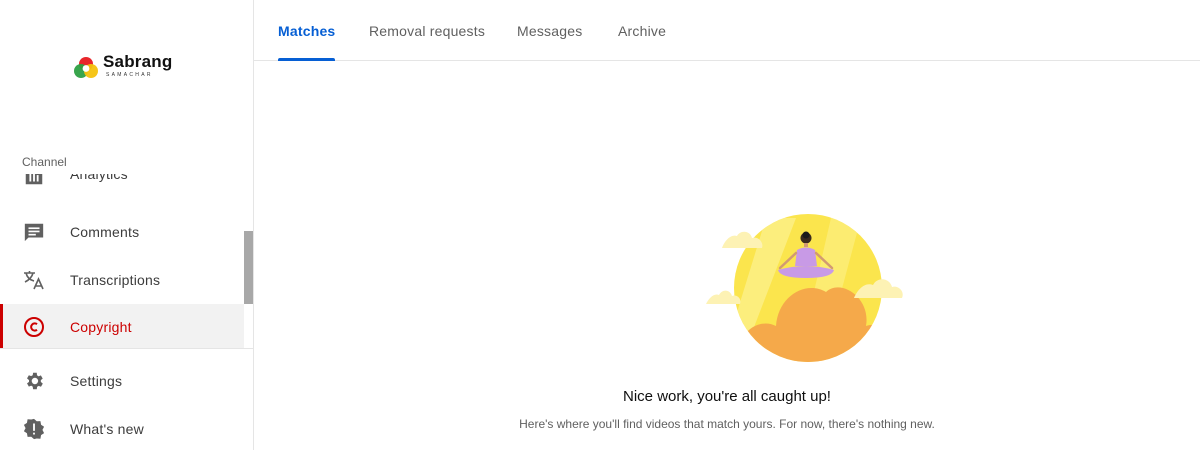  What do you see at coordinates (126, 348) in the screenshot?
I see `sidebar-divider` at bounding box center [126, 348].